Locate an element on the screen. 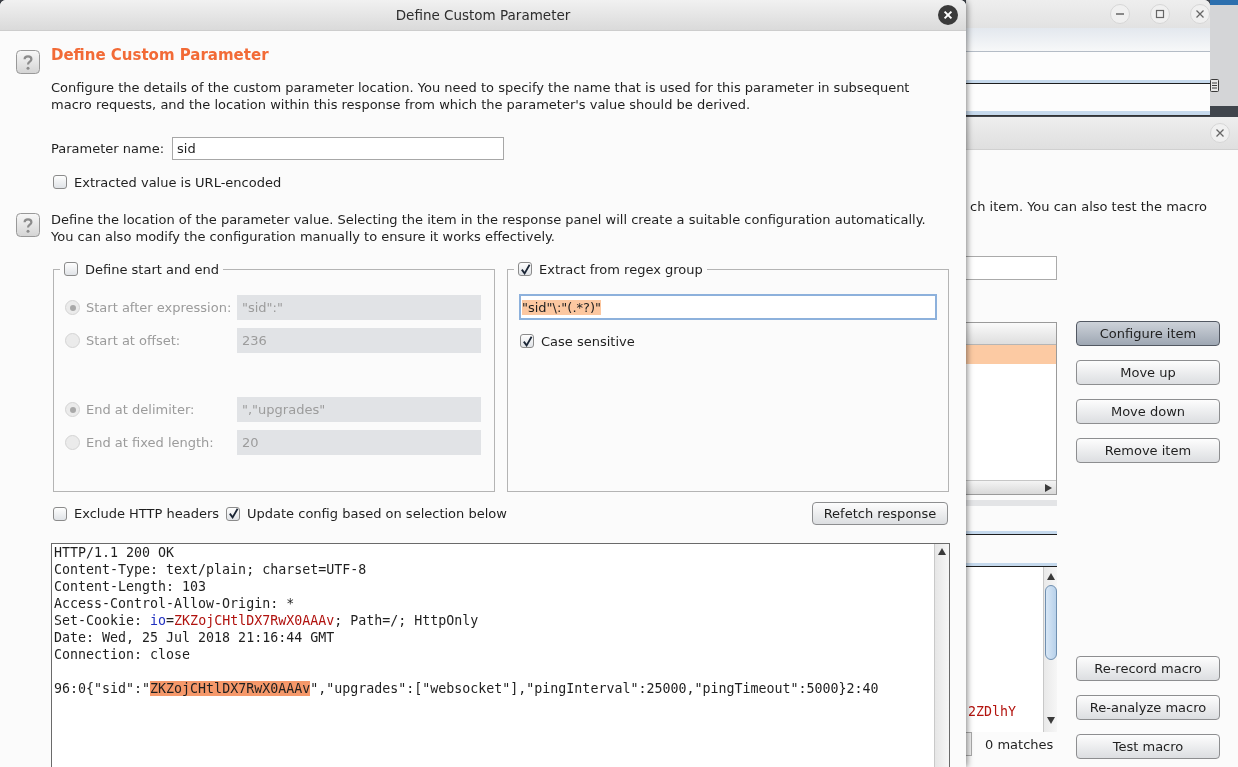 The image size is (1238, 767). search-field is located at coordinates (969, 744).